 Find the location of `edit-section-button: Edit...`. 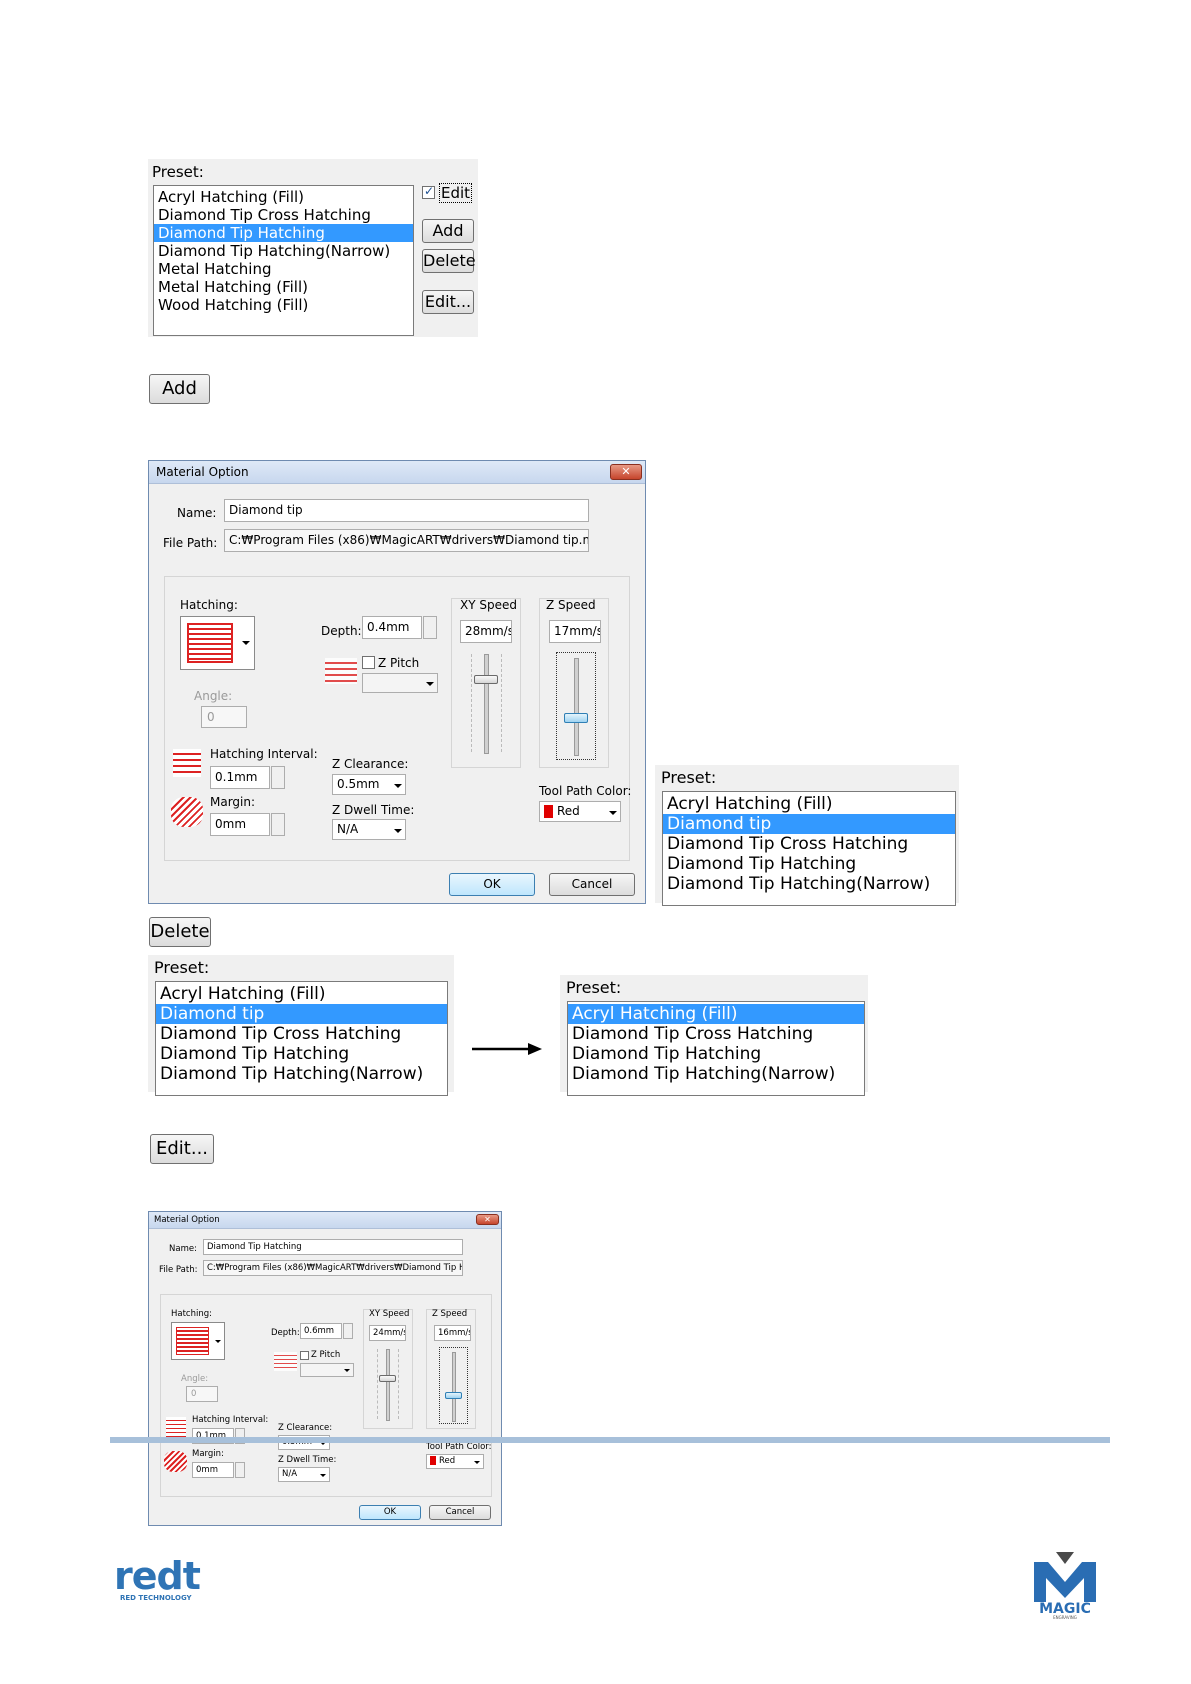

edit-section-button: Edit... is located at coordinates (182, 1149).